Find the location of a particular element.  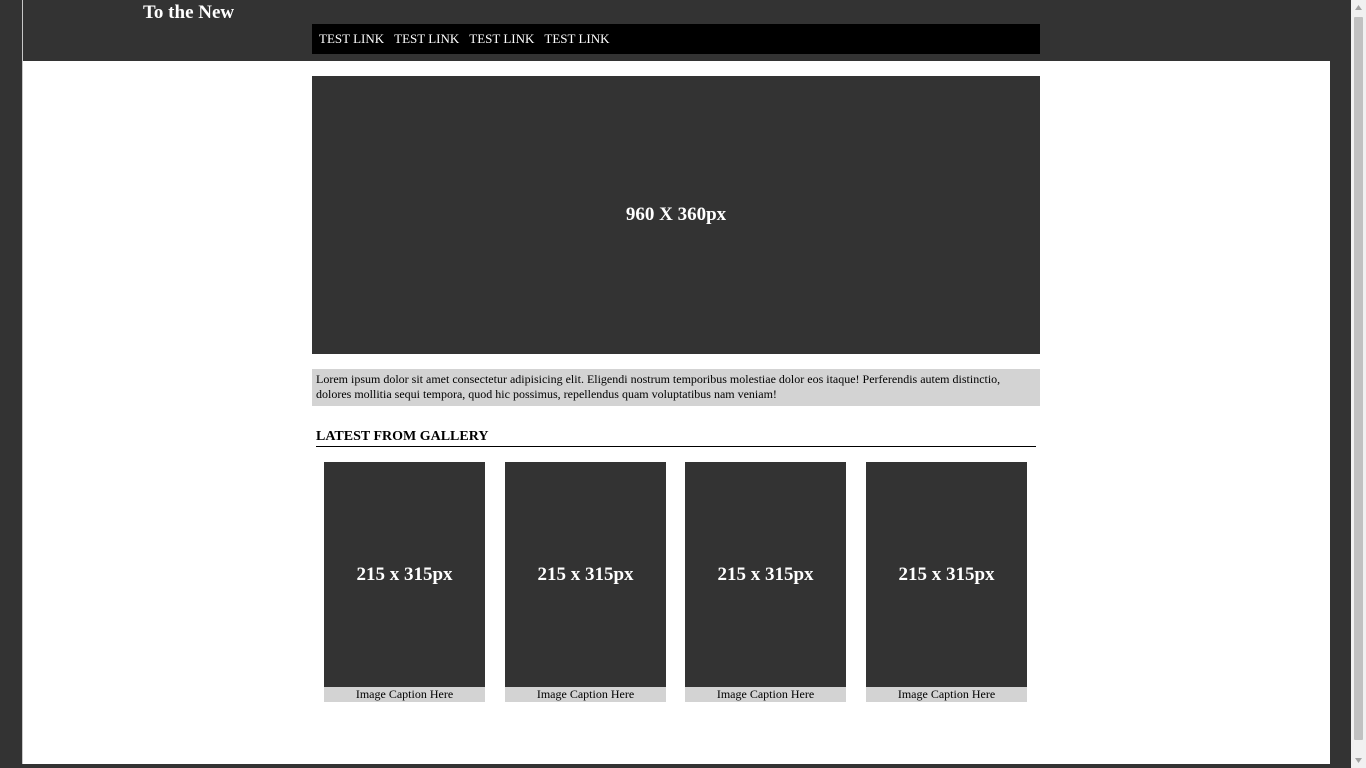

nav-link-1: TEST LINK is located at coordinates (351, 39).